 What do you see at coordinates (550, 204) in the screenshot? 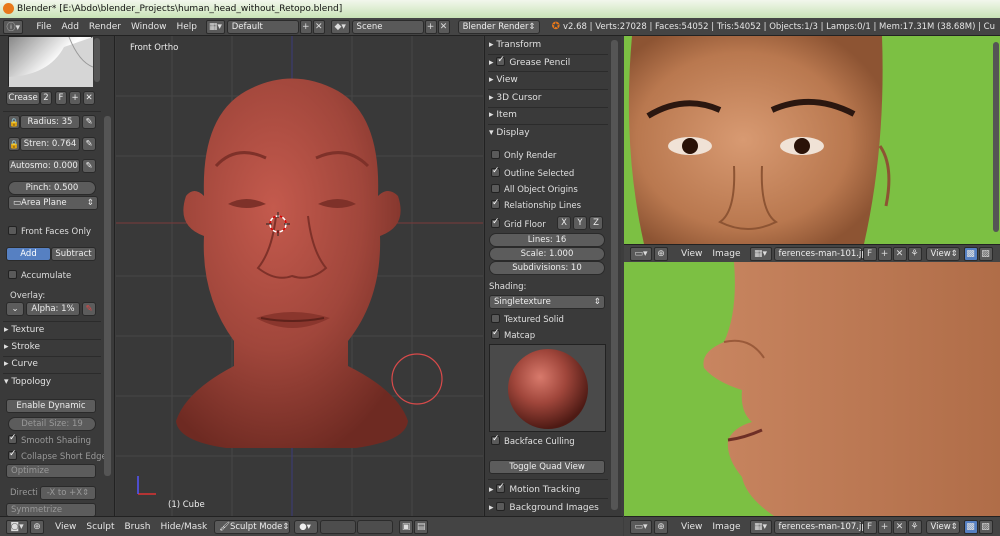
I see `relationship-lines-toggle: Relationship Lines` at bounding box center [550, 204].